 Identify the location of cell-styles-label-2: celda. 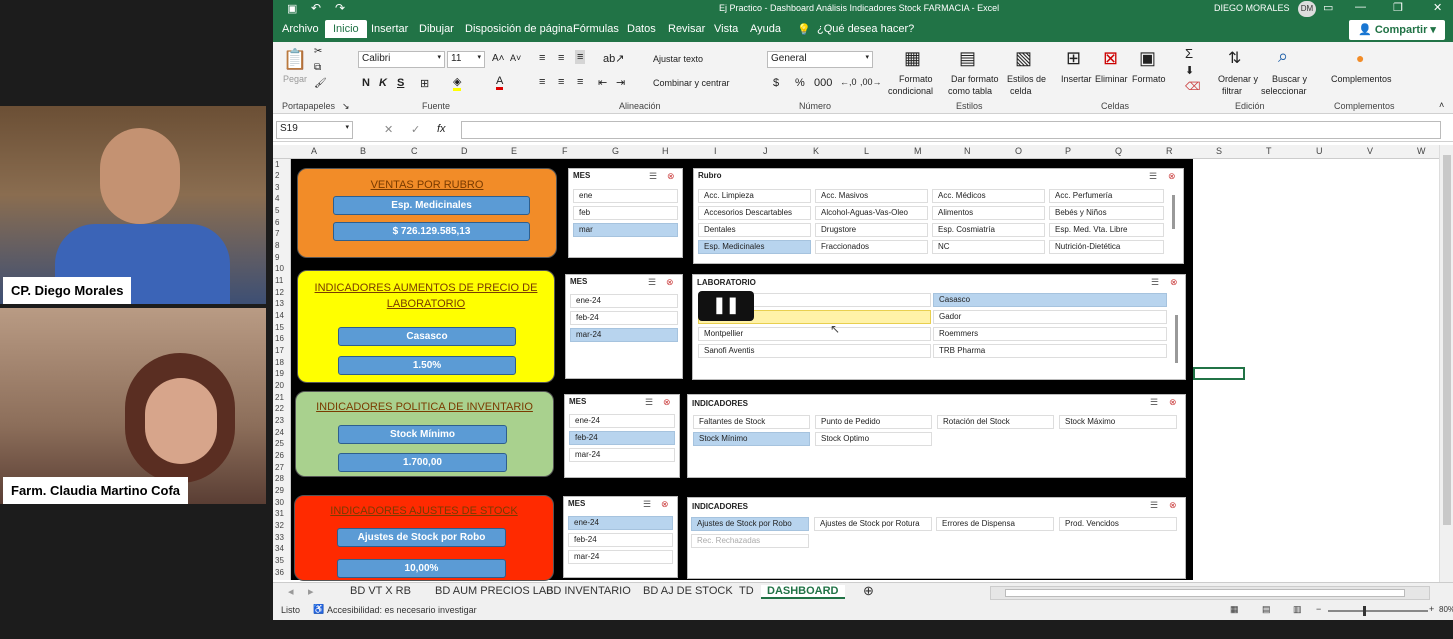
(1021, 91).